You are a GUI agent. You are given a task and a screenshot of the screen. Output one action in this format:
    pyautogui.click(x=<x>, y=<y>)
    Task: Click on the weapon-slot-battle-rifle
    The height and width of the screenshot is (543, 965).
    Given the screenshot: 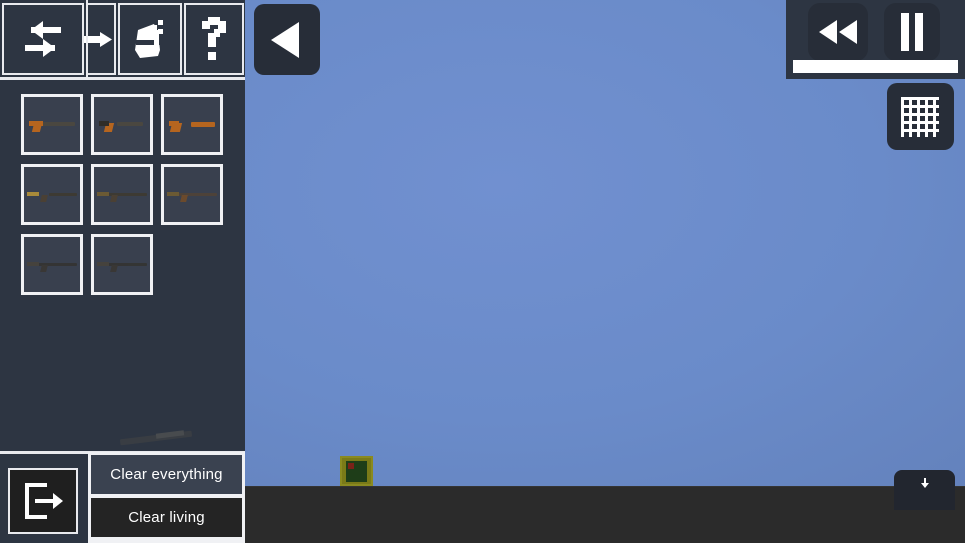 What is the action you would take?
    pyautogui.click(x=192, y=194)
    